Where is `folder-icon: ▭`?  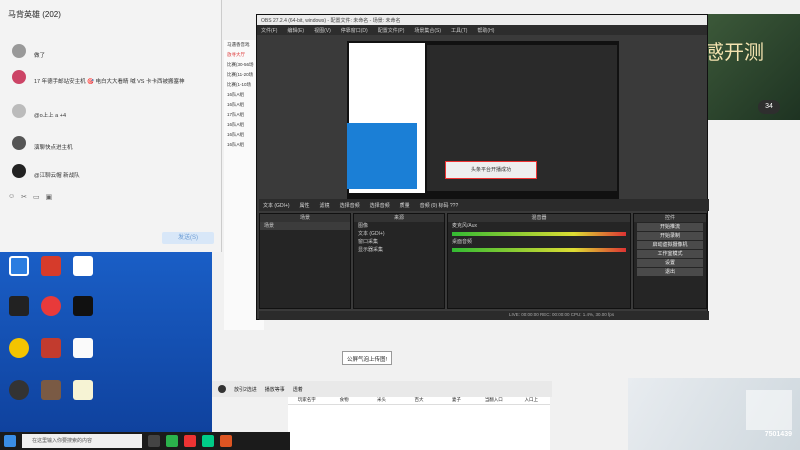 folder-icon: ▭ is located at coordinates (36, 197).